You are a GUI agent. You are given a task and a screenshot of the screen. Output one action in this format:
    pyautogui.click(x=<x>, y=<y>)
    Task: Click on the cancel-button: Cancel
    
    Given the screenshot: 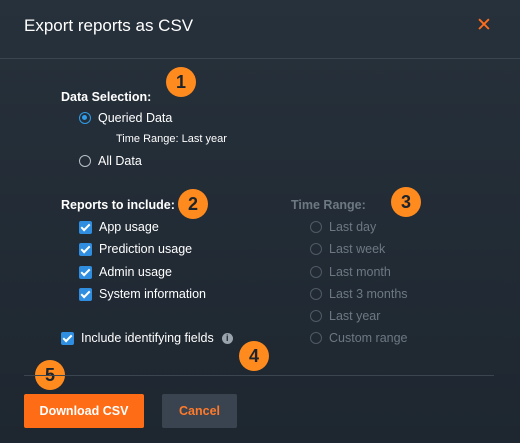 What is the action you would take?
    pyautogui.click(x=199, y=411)
    